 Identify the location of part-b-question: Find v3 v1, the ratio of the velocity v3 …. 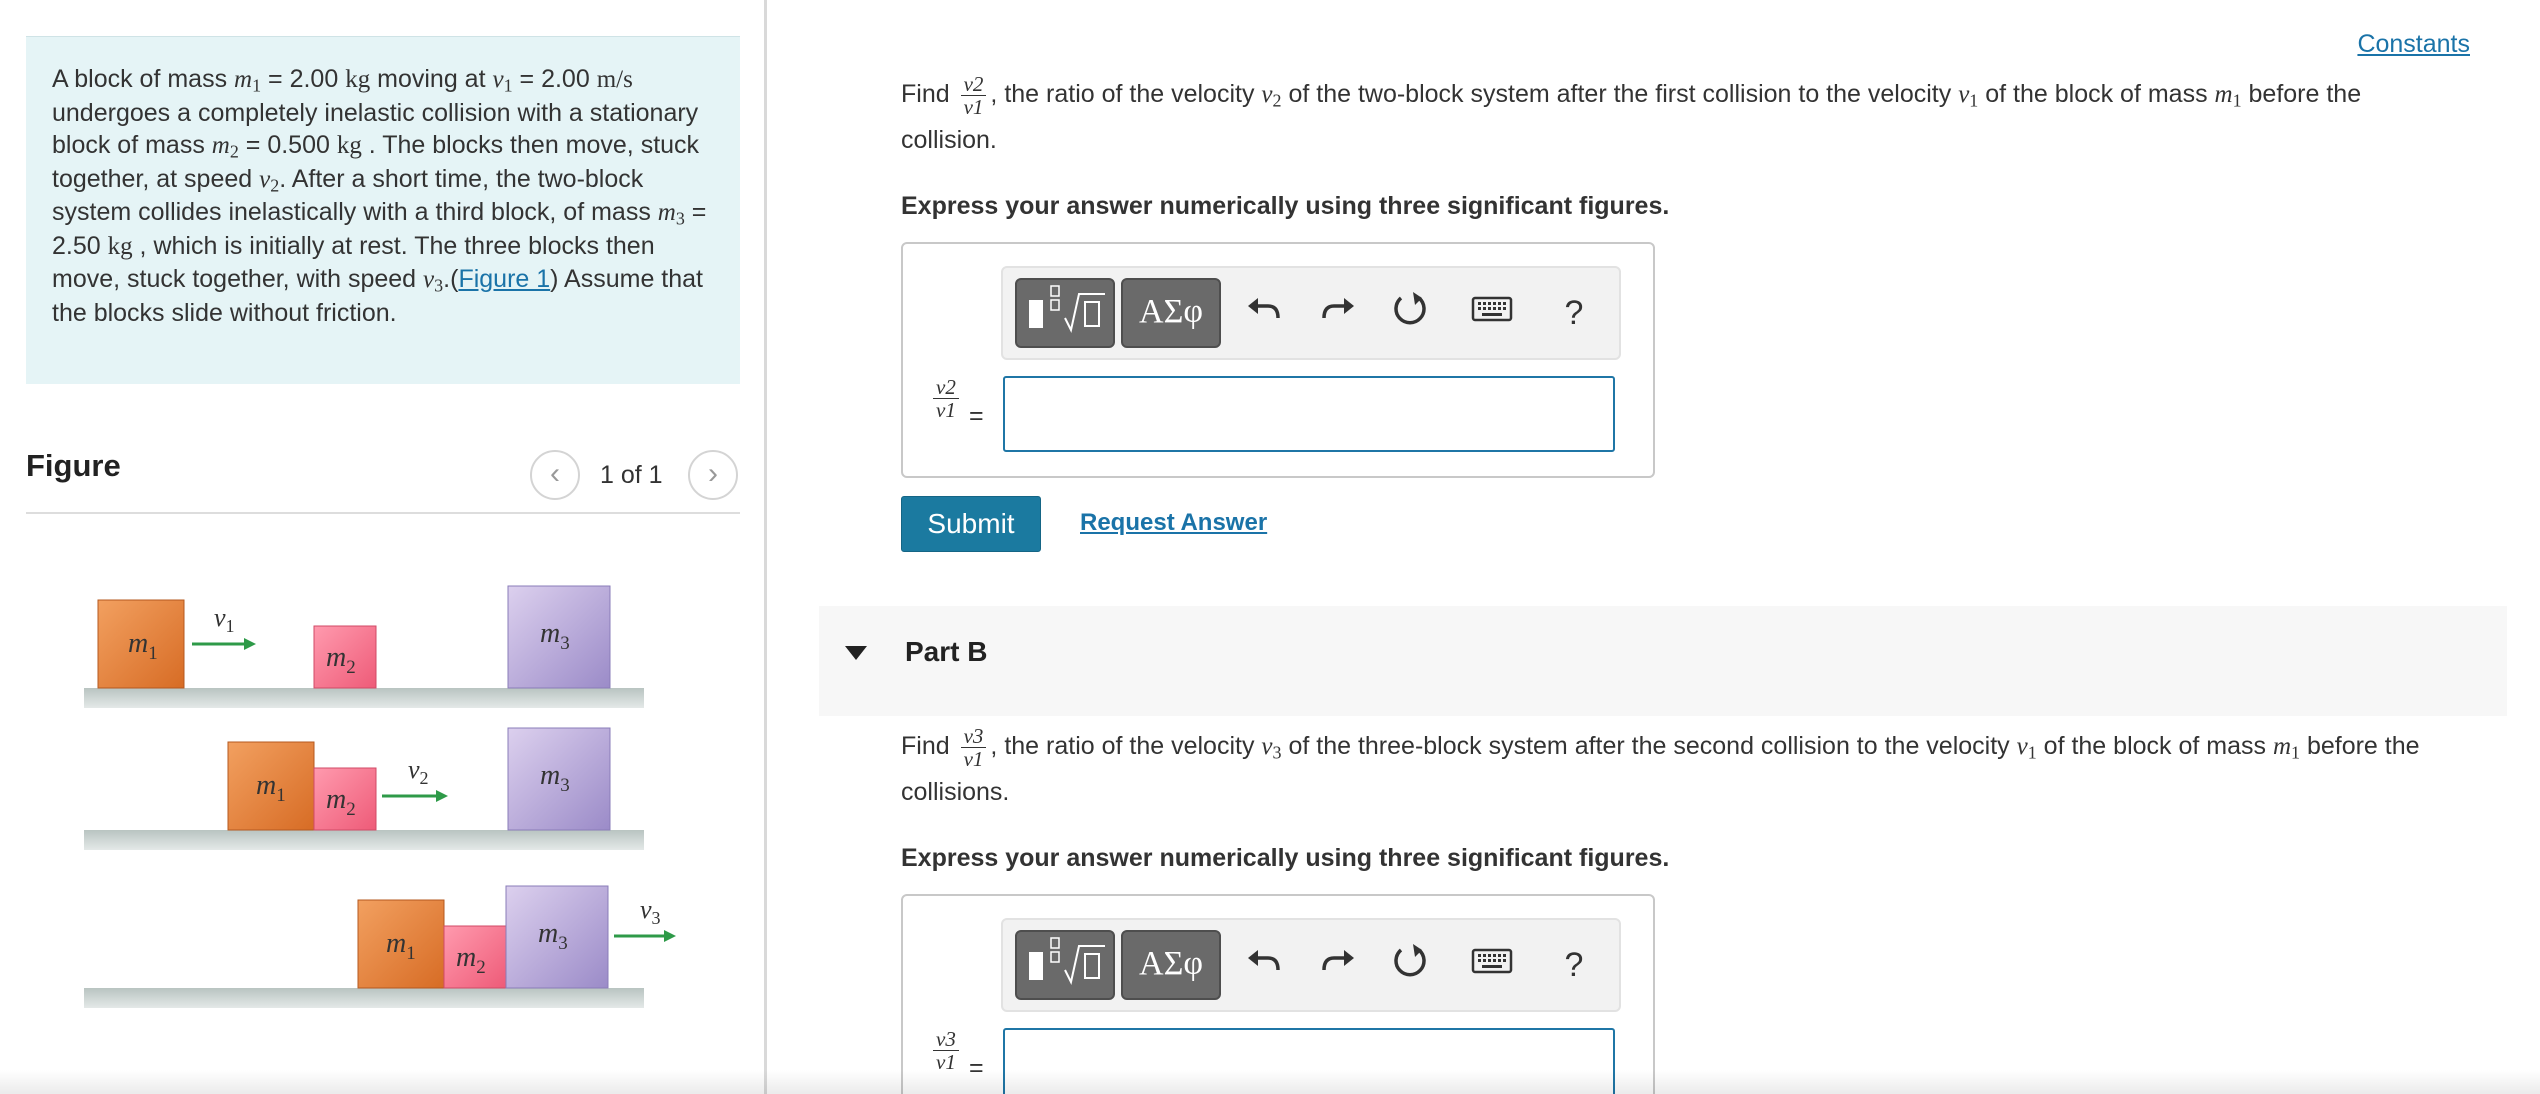
(1681, 769).